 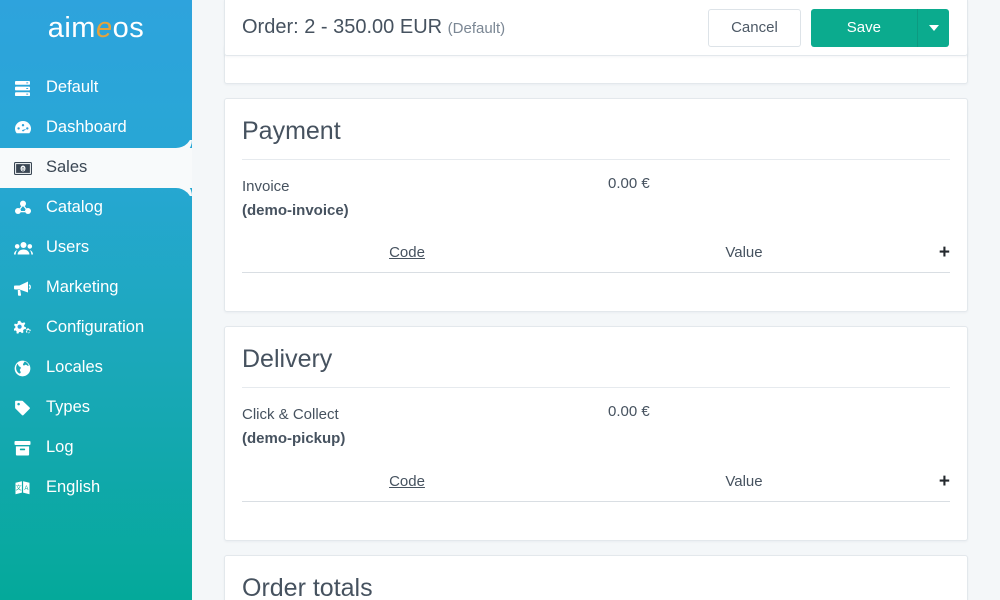 I want to click on sidebar-item-catalog: Catalog, so click(x=96, y=208).